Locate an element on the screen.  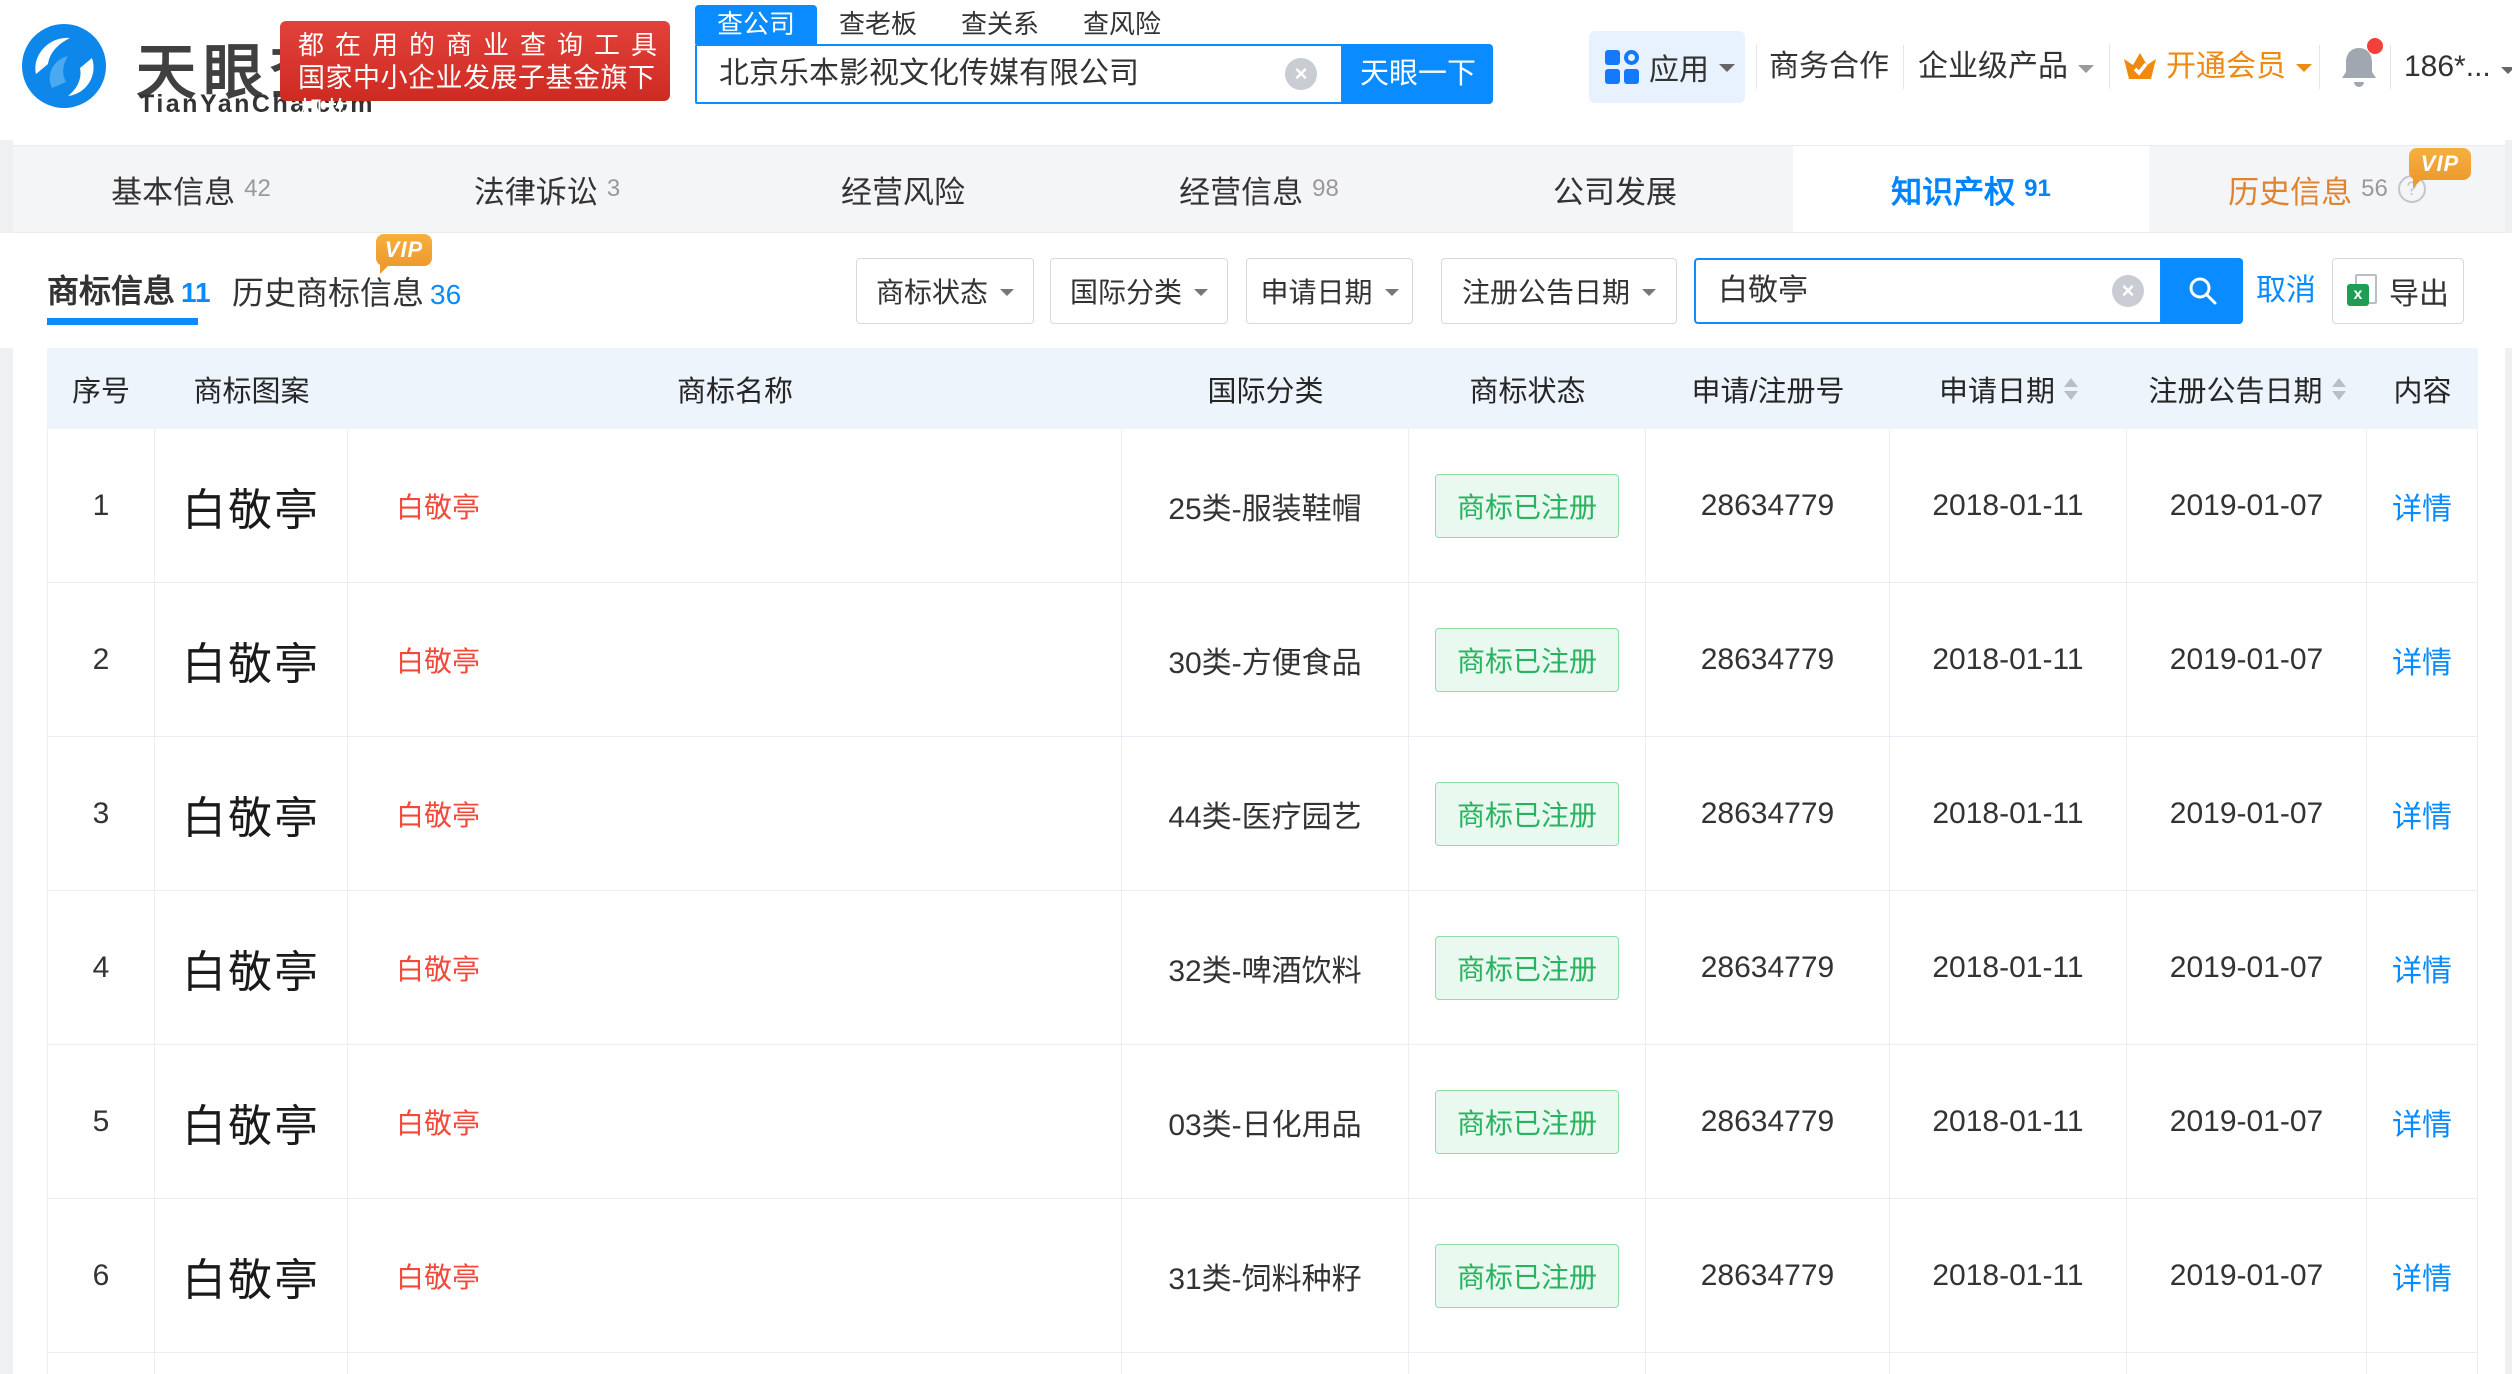
col-header-apply-date: 申请日期 is located at coordinates (2008, 388).